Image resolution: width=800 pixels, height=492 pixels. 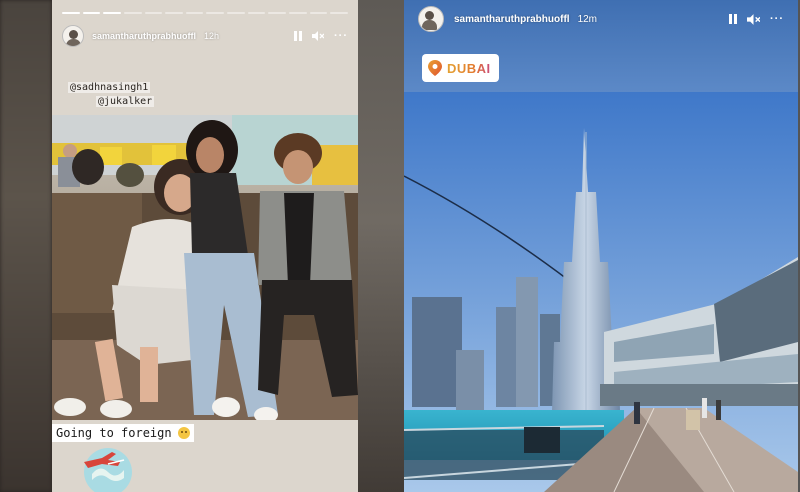 I want to click on mention-tag: @sadhnasingh1, so click(x=109, y=87).